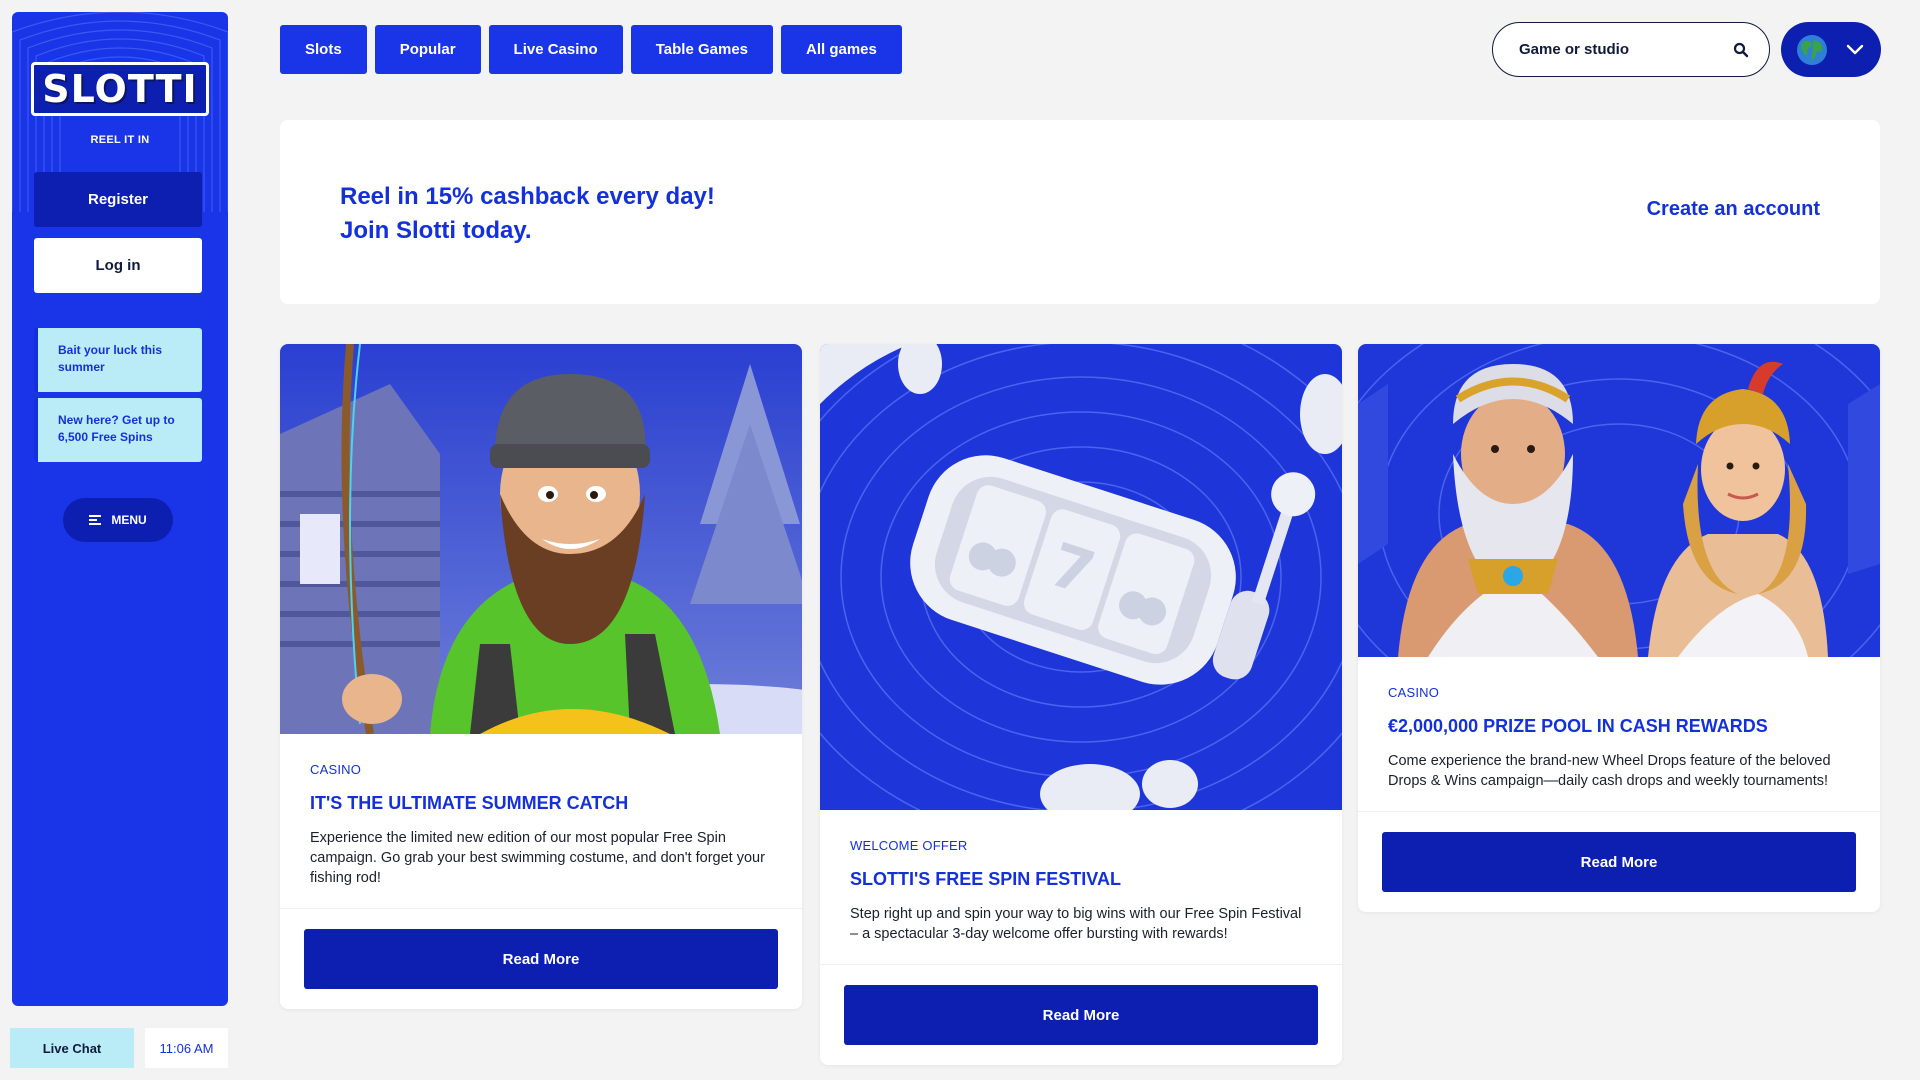  I want to click on promo-bait-your-luck: Bait your luck this summer, so click(118, 360).